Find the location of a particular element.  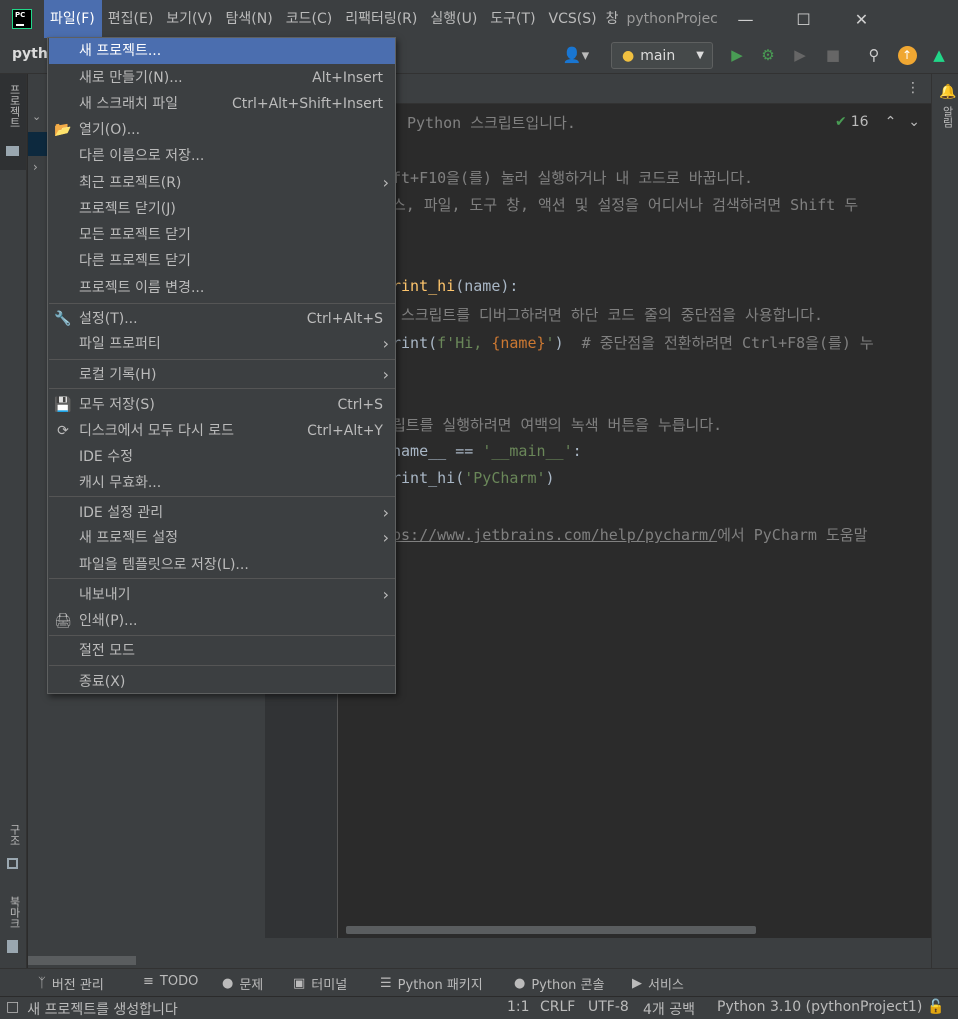

menu-item-label: 프로젝트 닫기(J) is located at coordinates (127, 209).